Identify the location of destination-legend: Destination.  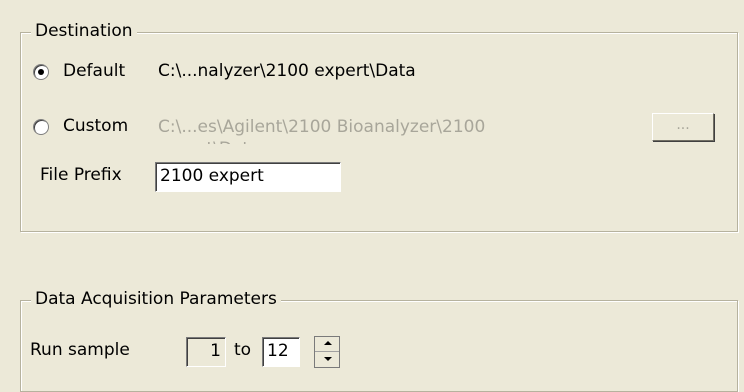
(84, 31).